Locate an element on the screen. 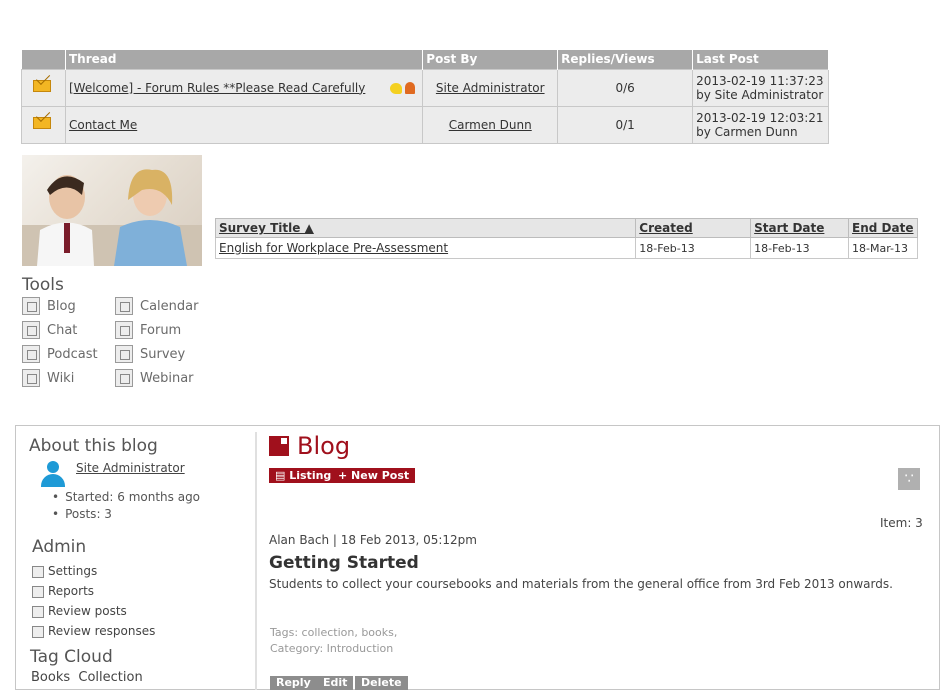 This screenshot has height=694, width=948. post-meta: Alan Bach | 18 Feb 2013, 05:12pm is located at coordinates (373, 540).